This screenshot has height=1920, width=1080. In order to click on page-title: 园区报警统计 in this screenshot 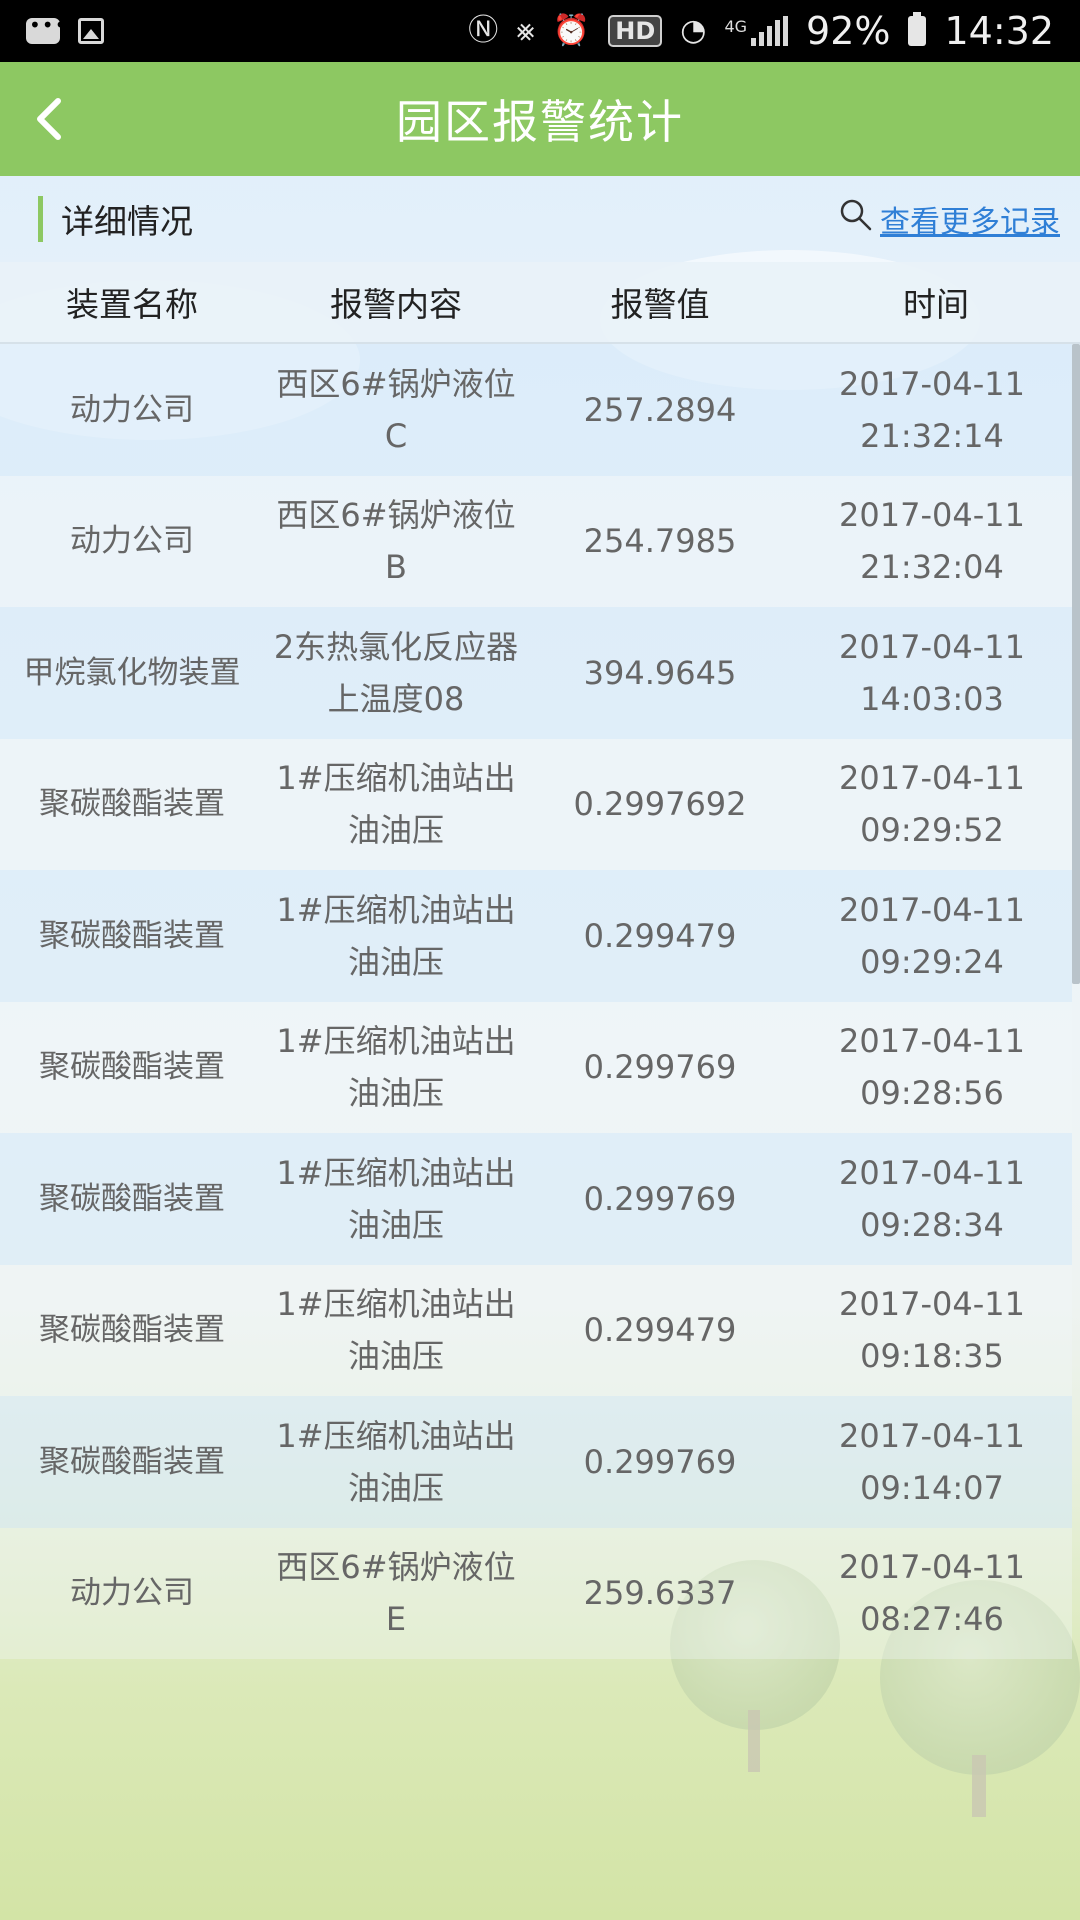, I will do `click(540, 122)`.